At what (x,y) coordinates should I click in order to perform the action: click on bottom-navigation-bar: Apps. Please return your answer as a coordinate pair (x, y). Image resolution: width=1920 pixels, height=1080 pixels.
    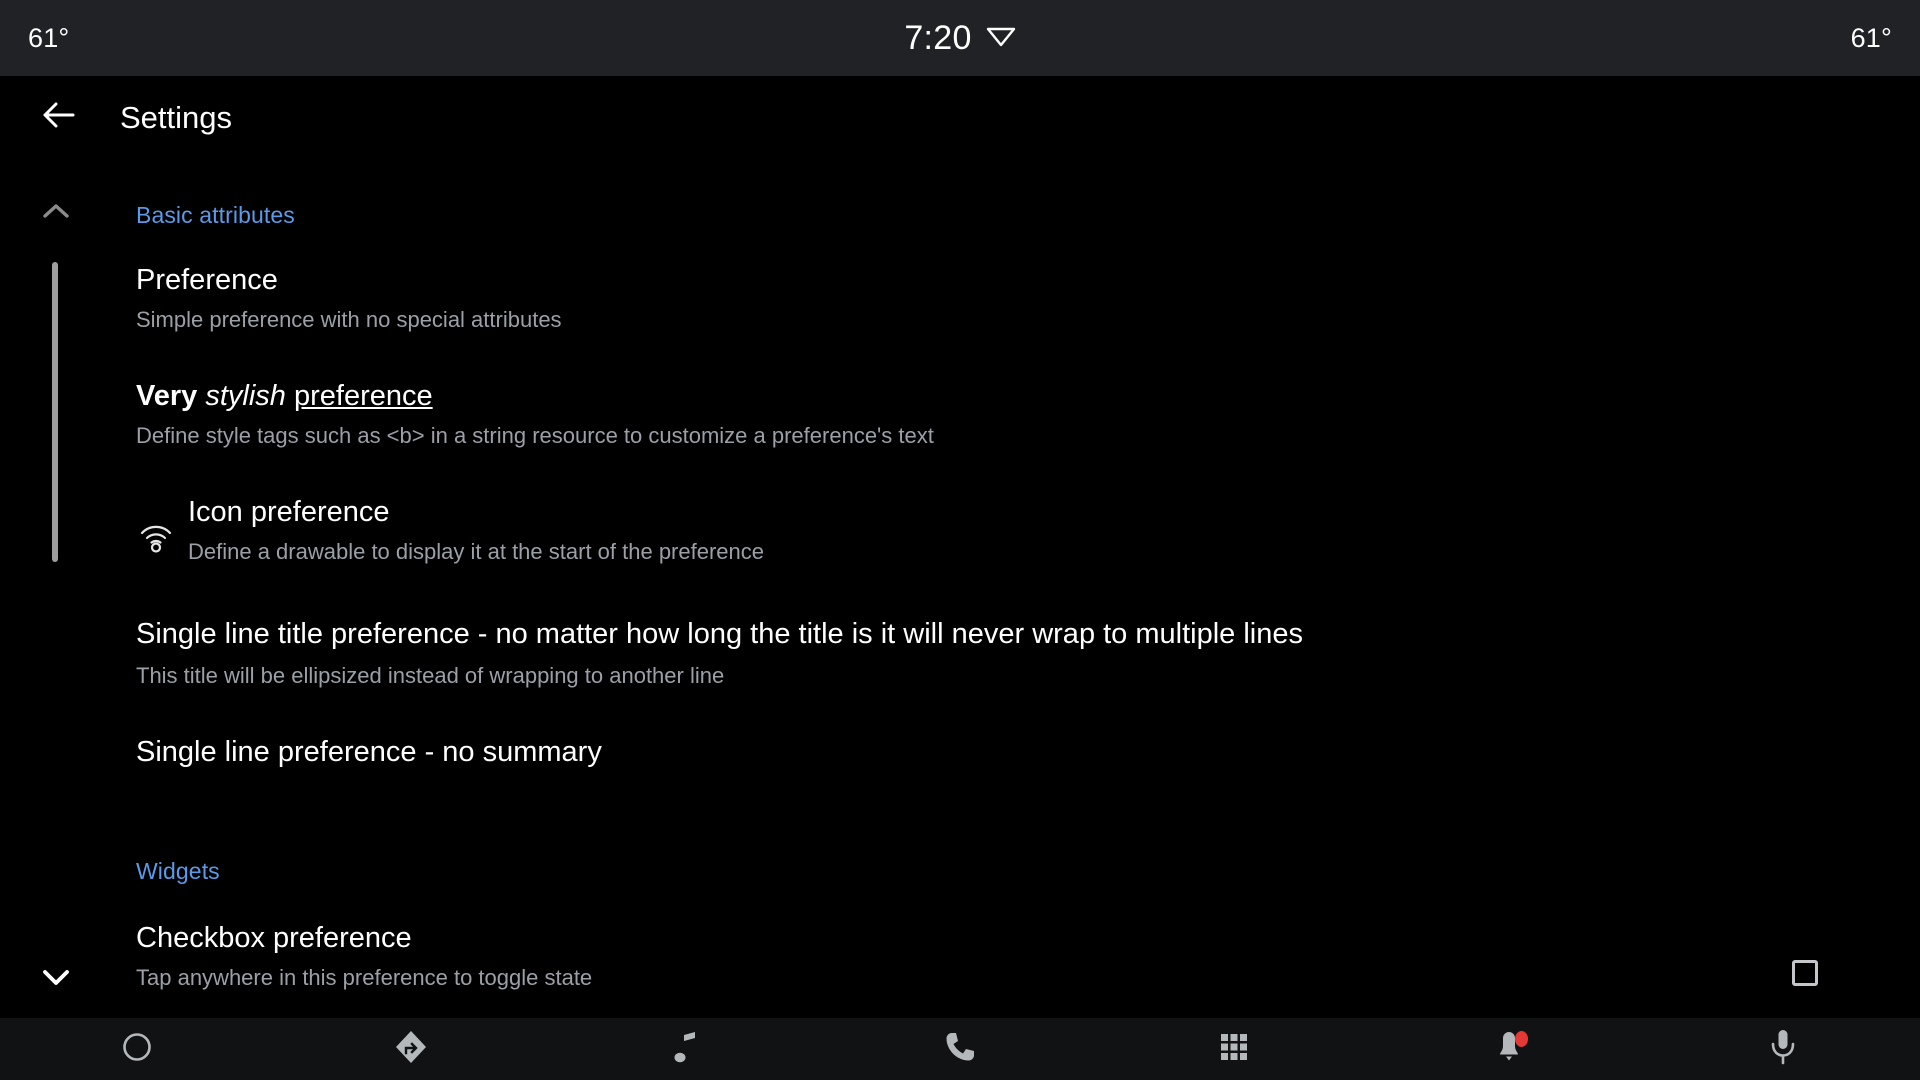
    Looking at the image, I should click on (960, 1049).